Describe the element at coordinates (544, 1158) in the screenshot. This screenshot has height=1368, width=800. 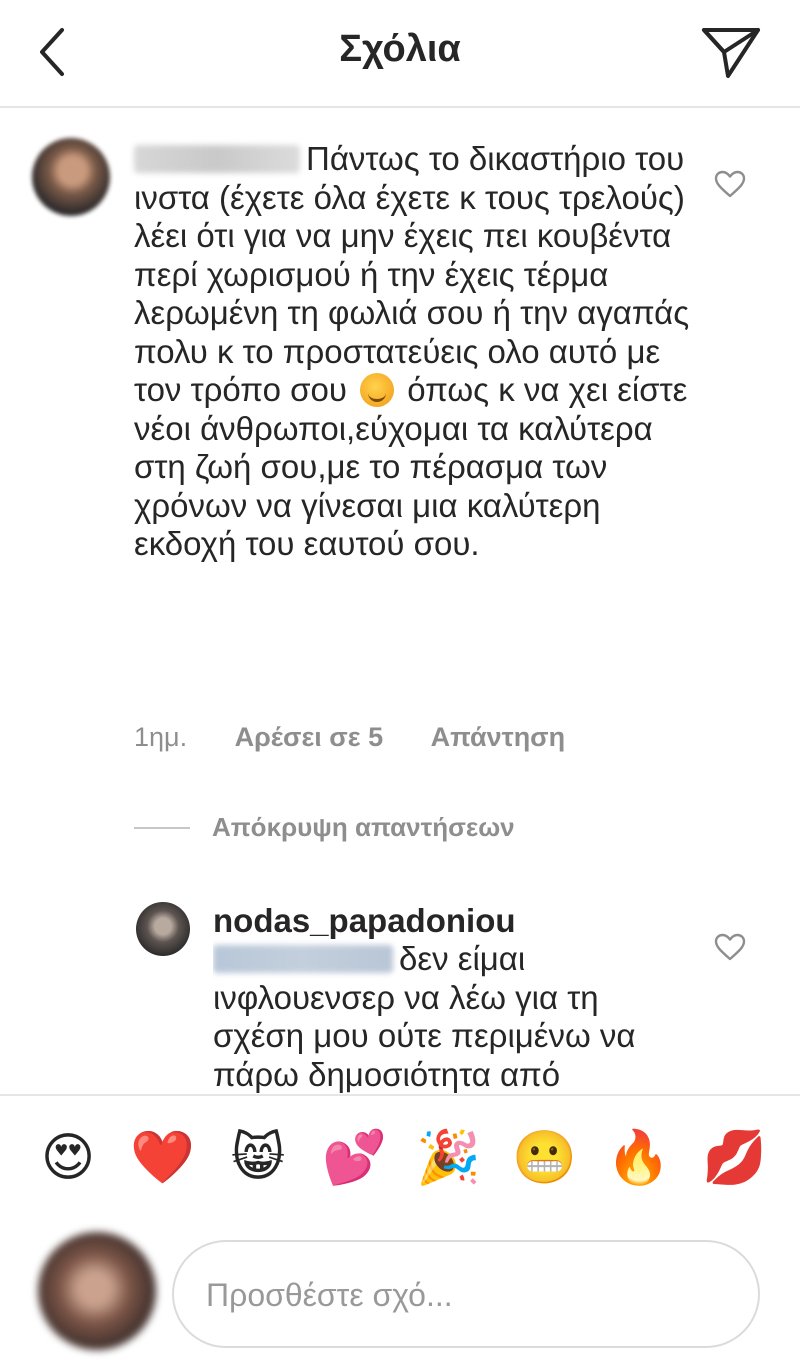
I see `emoji-grimacing: 😬` at that location.